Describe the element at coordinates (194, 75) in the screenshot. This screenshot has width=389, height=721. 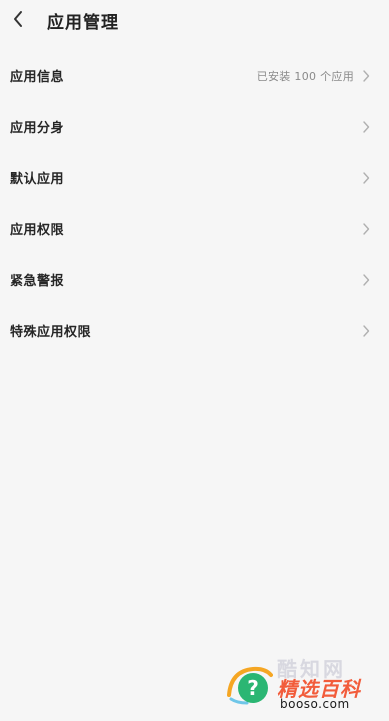
I see `settings-item-app-info: 应用信息 已安装 100 个应用` at that location.